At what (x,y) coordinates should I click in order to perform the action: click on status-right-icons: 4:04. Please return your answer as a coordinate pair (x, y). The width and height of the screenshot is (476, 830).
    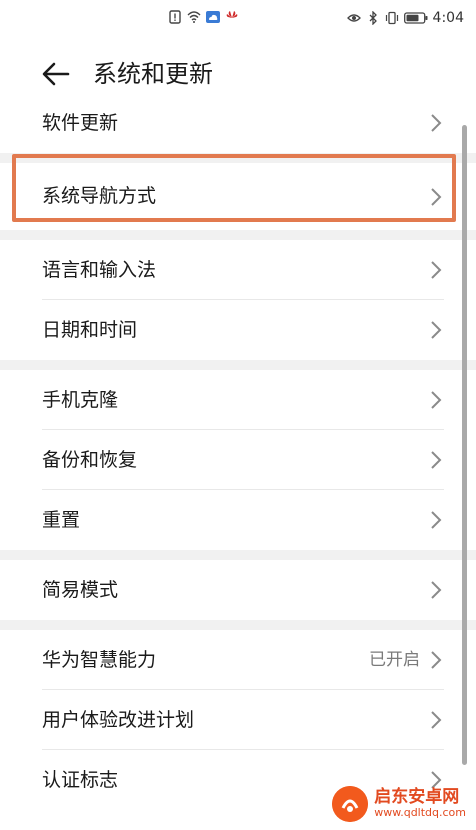
    Looking at the image, I should click on (405, 18).